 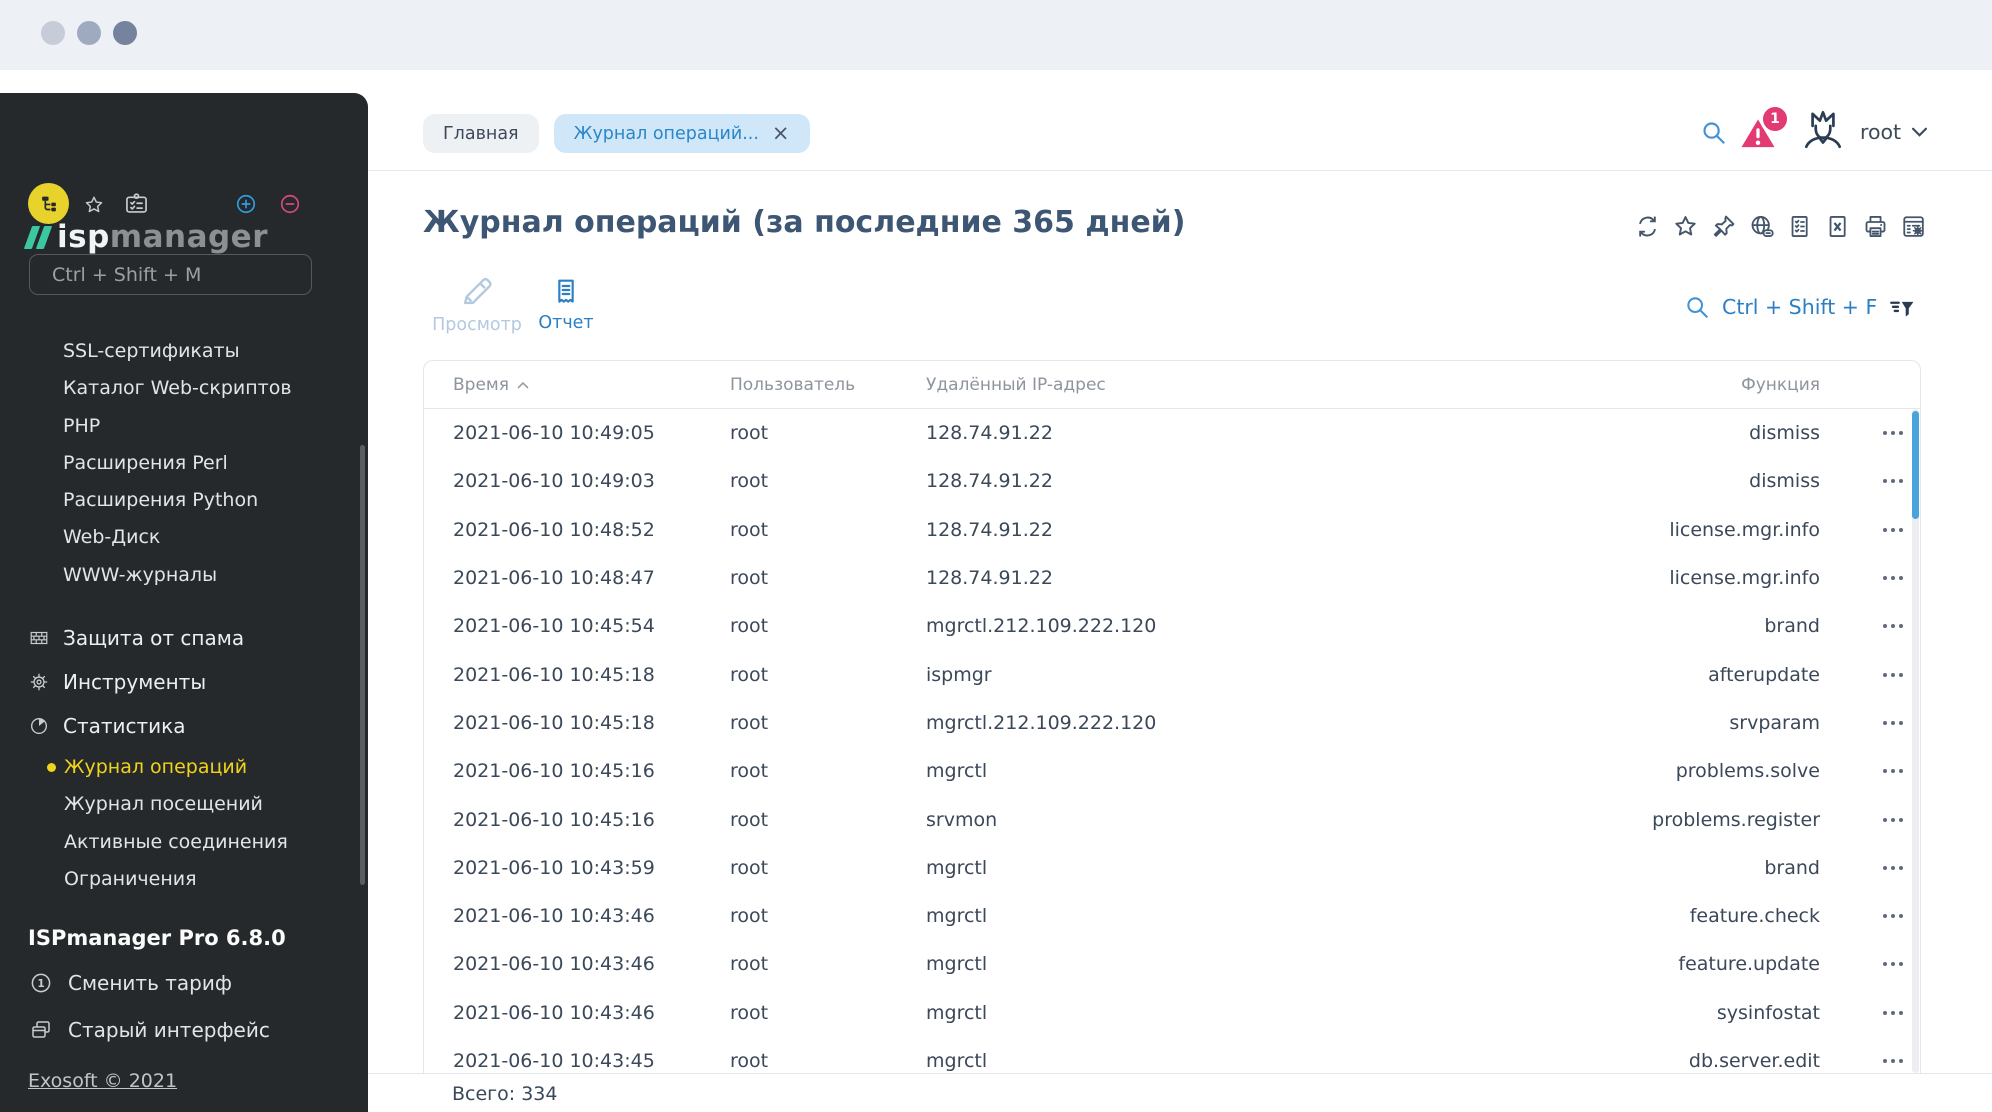 I want to click on sidebar-item: SSL-сертификаты, so click(x=184, y=351).